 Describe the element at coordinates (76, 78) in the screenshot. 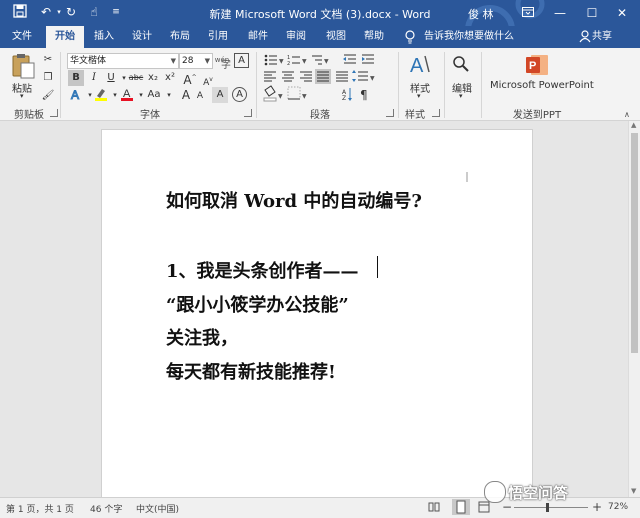

I see `bold-button: B` at that location.